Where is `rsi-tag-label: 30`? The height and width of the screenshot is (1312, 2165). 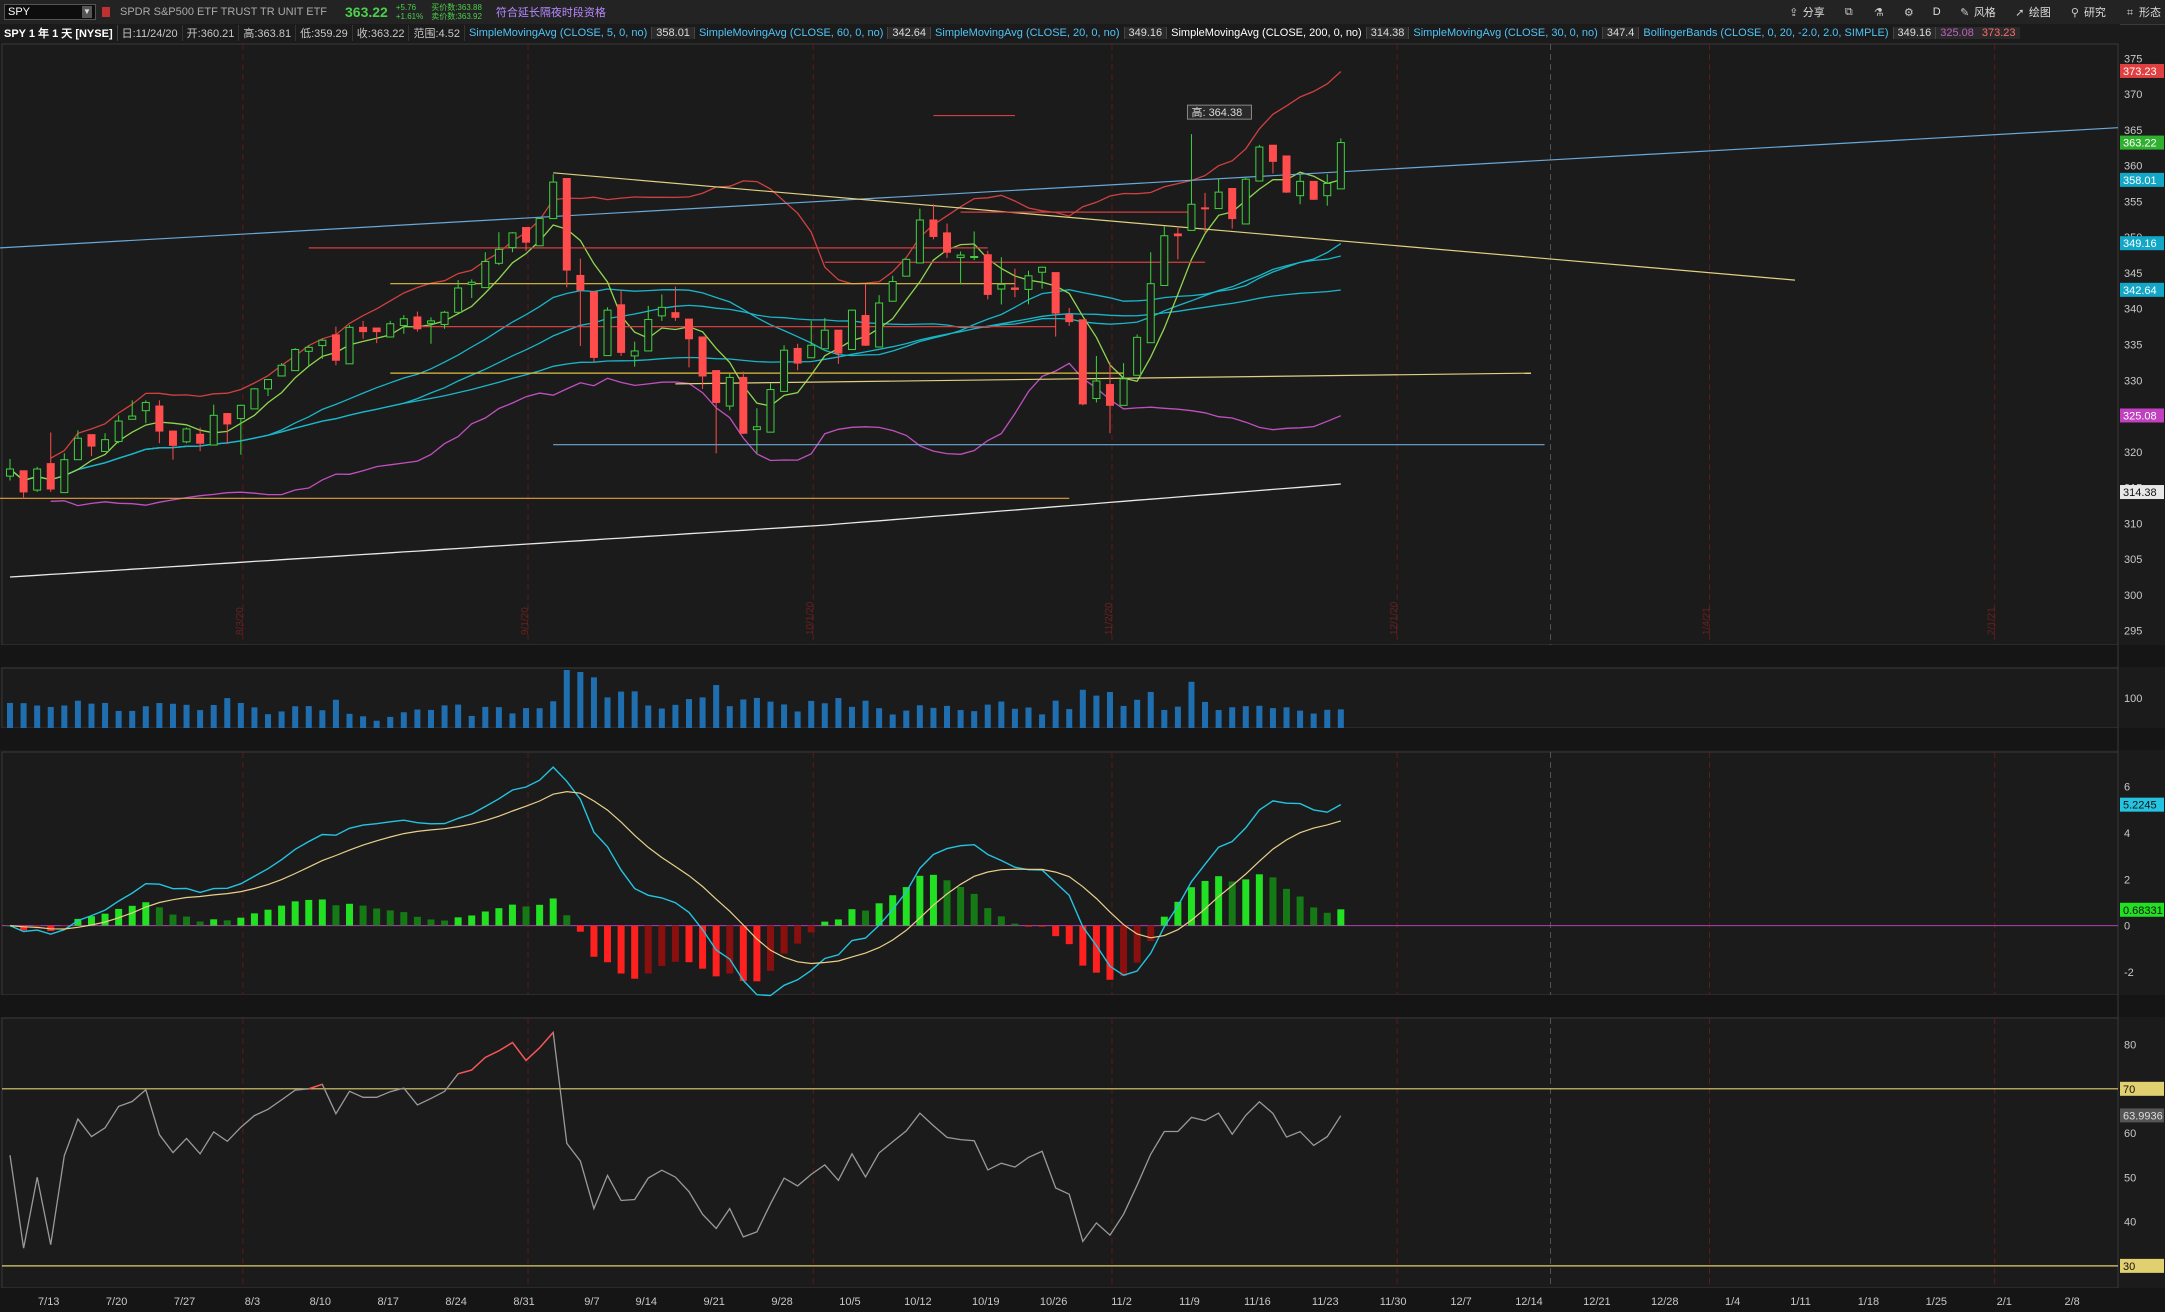
rsi-tag-label: 30 is located at coordinates (2129, 1267).